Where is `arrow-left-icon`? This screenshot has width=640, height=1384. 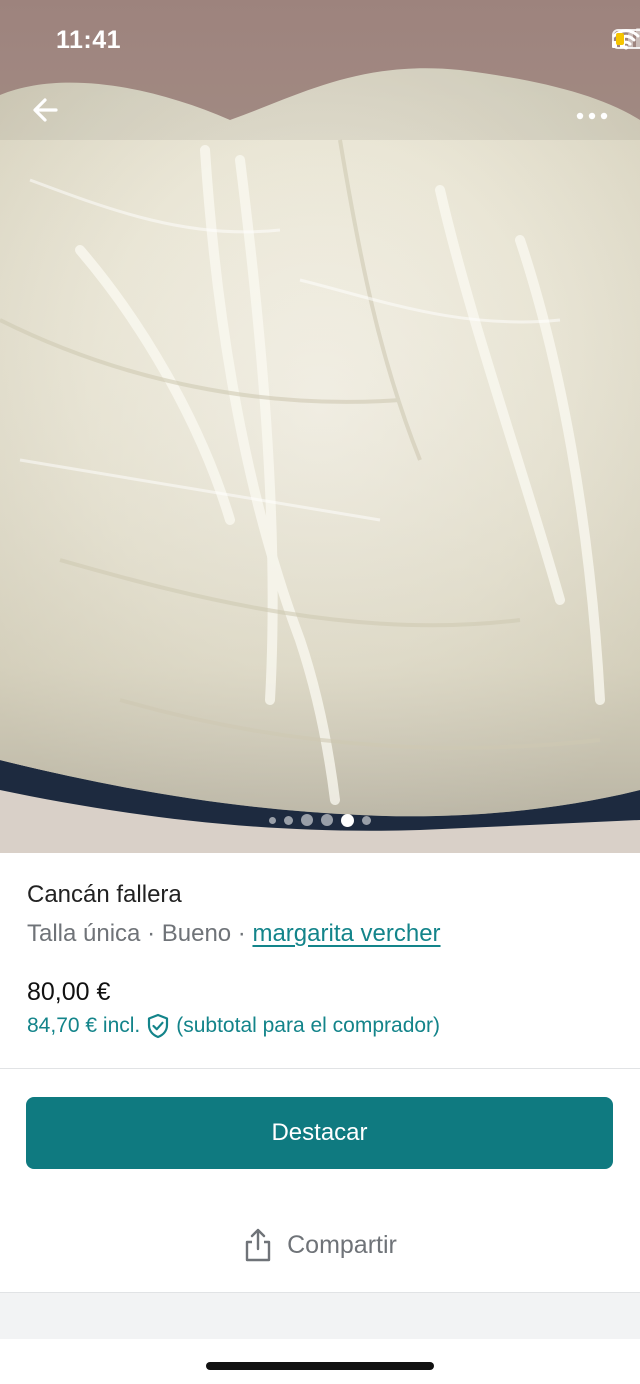
arrow-left-icon is located at coordinates (45, 110).